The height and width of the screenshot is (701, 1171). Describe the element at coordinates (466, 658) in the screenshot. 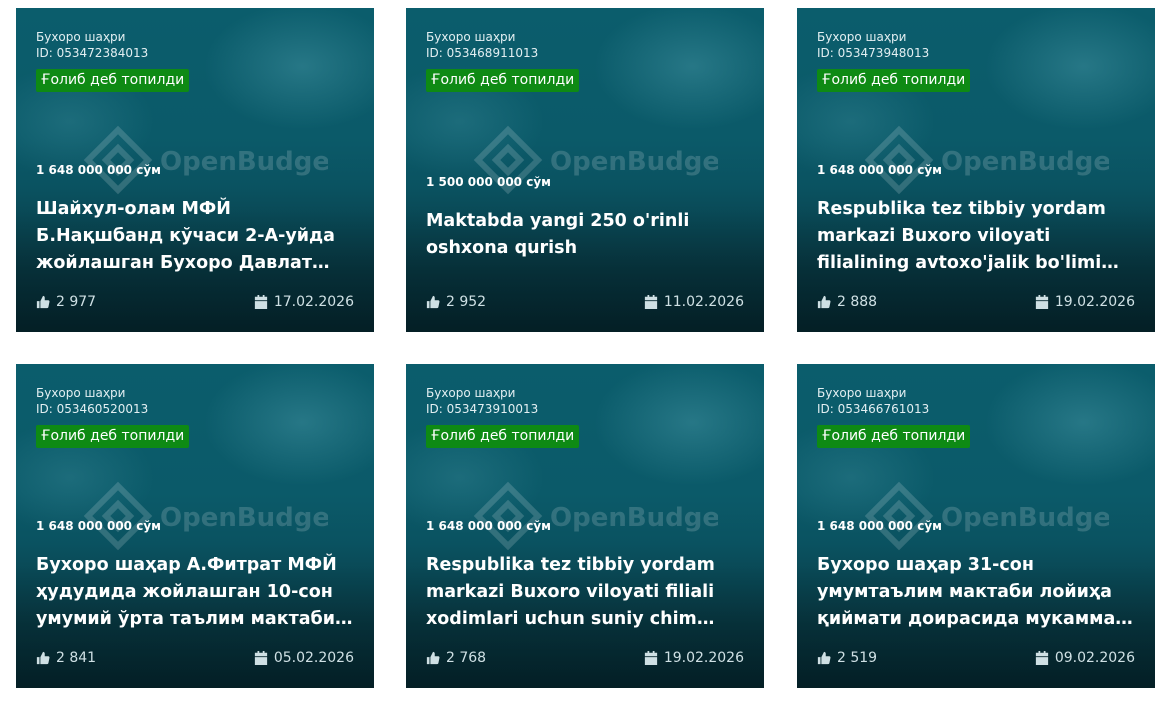

I see `likes-value: 2 768` at that location.